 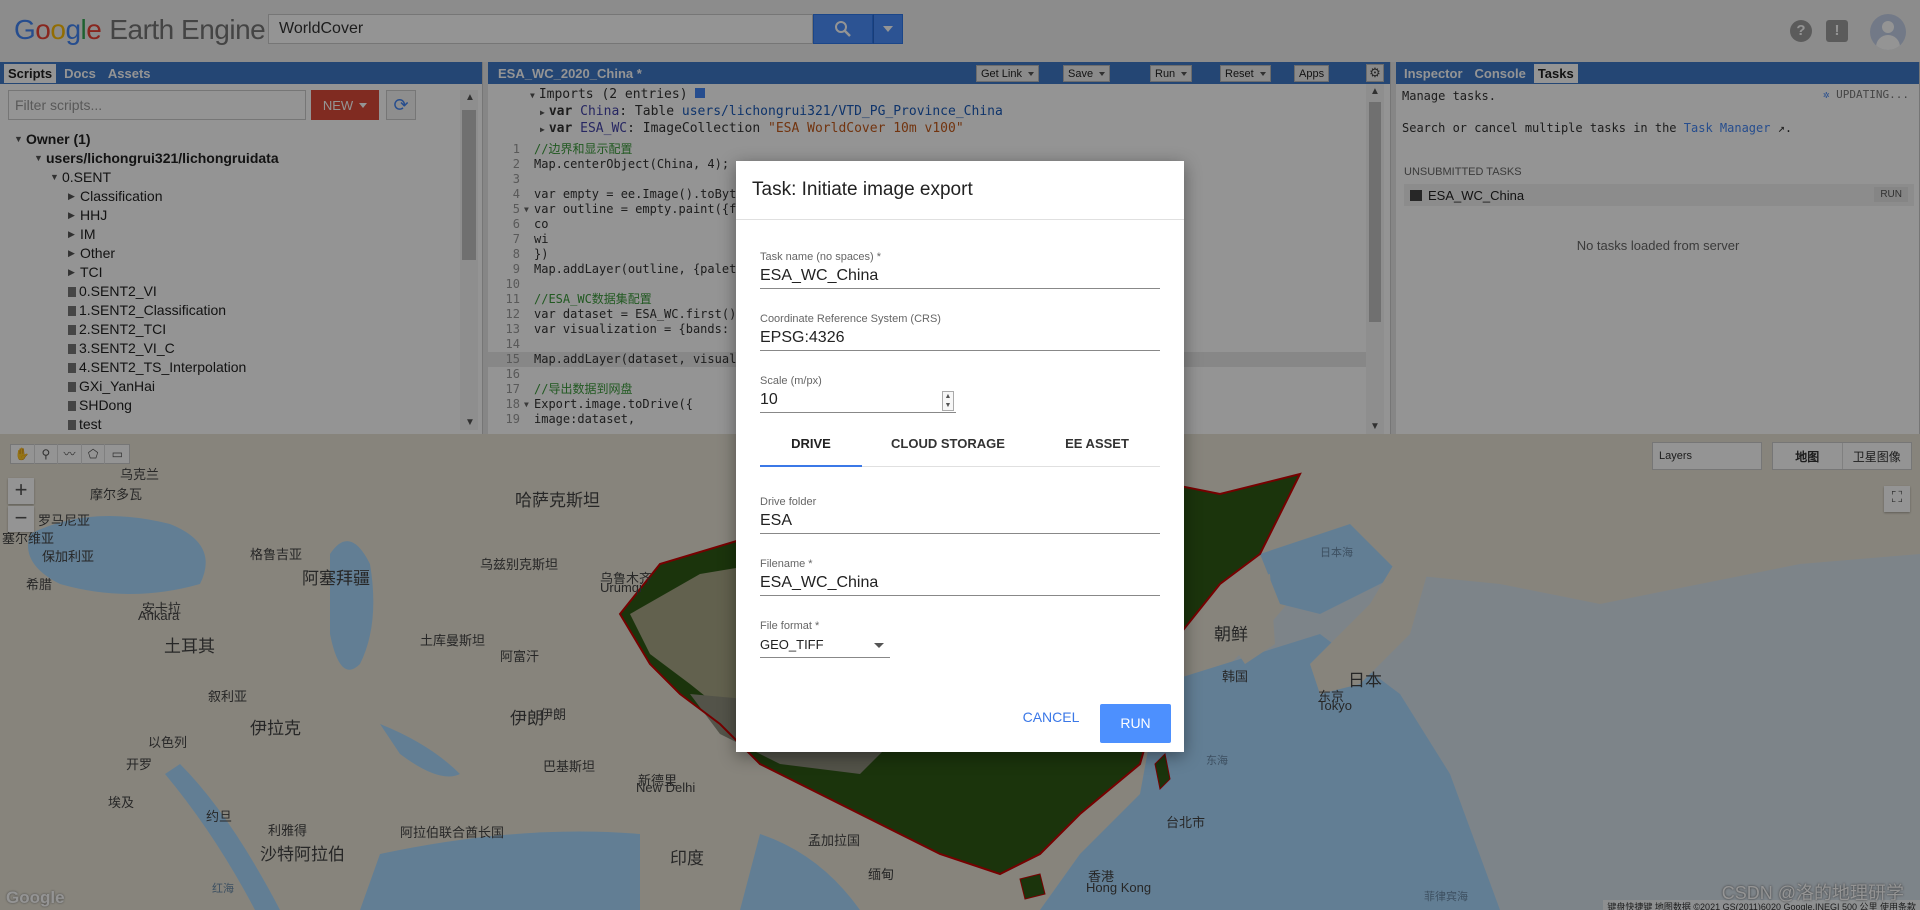 I want to click on tab-ee-asset: EE ASSET, so click(x=1097, y=447).